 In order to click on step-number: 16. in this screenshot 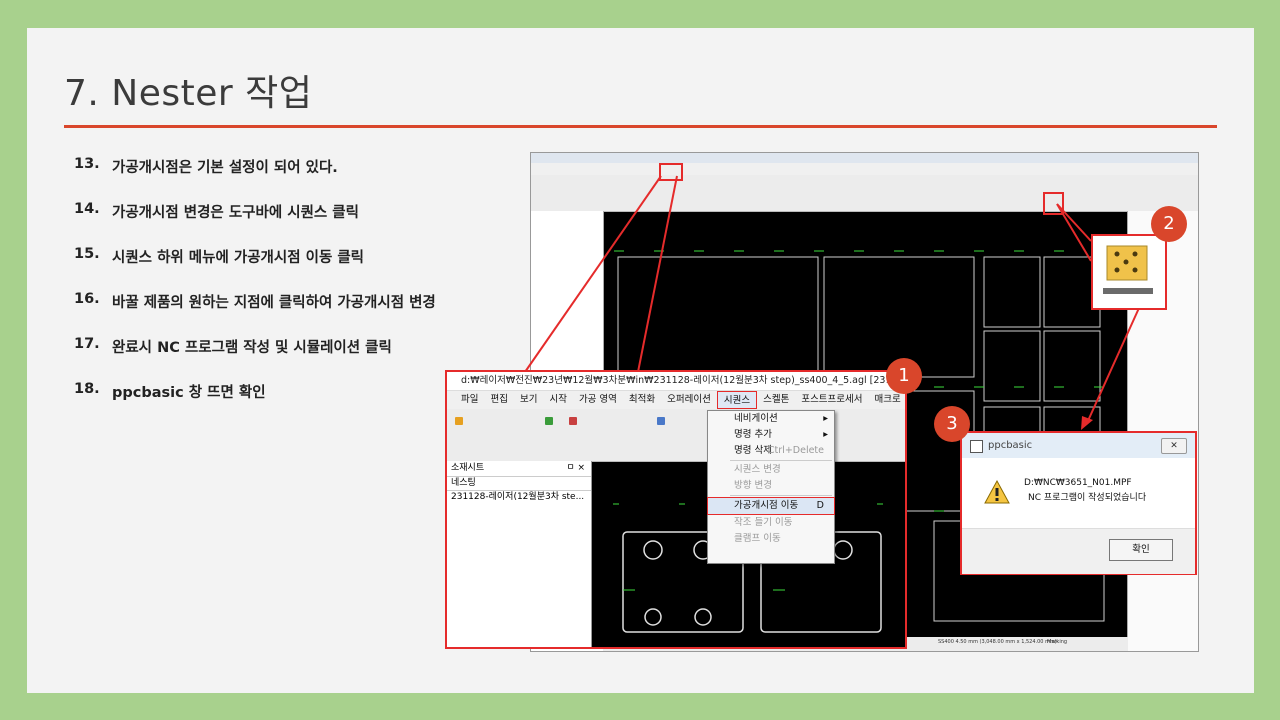, I will do `click(87, 299)`.